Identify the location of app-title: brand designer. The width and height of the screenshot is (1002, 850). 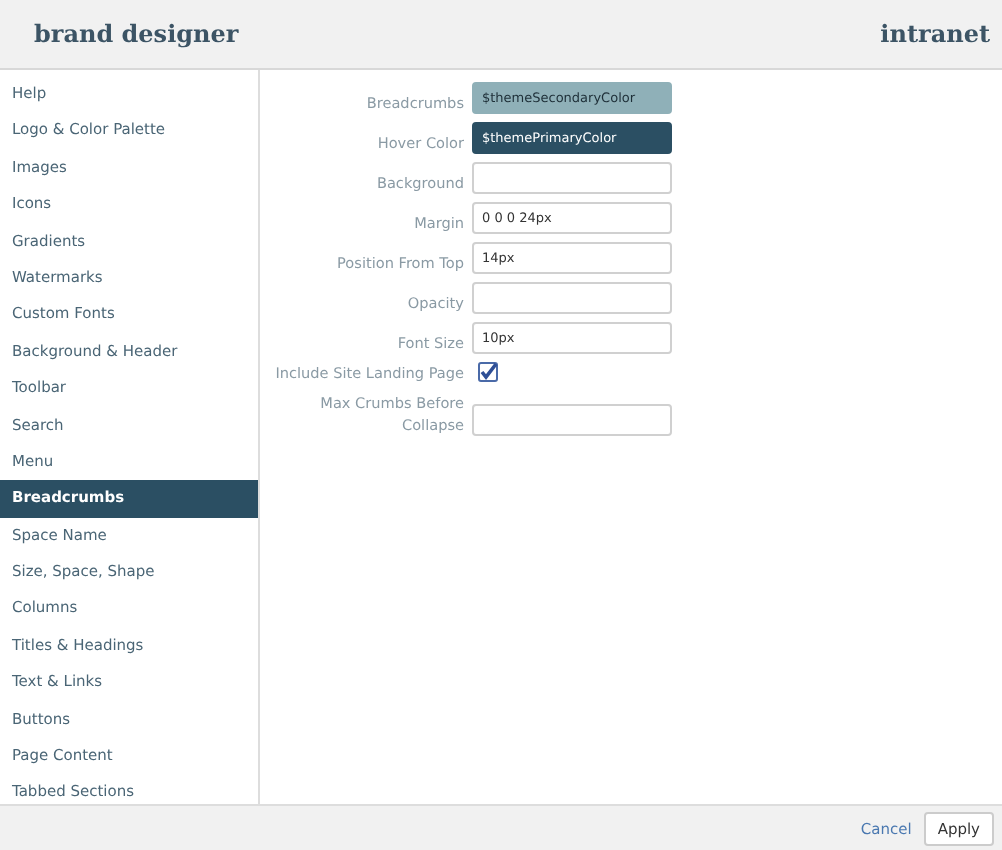
(136, 34).